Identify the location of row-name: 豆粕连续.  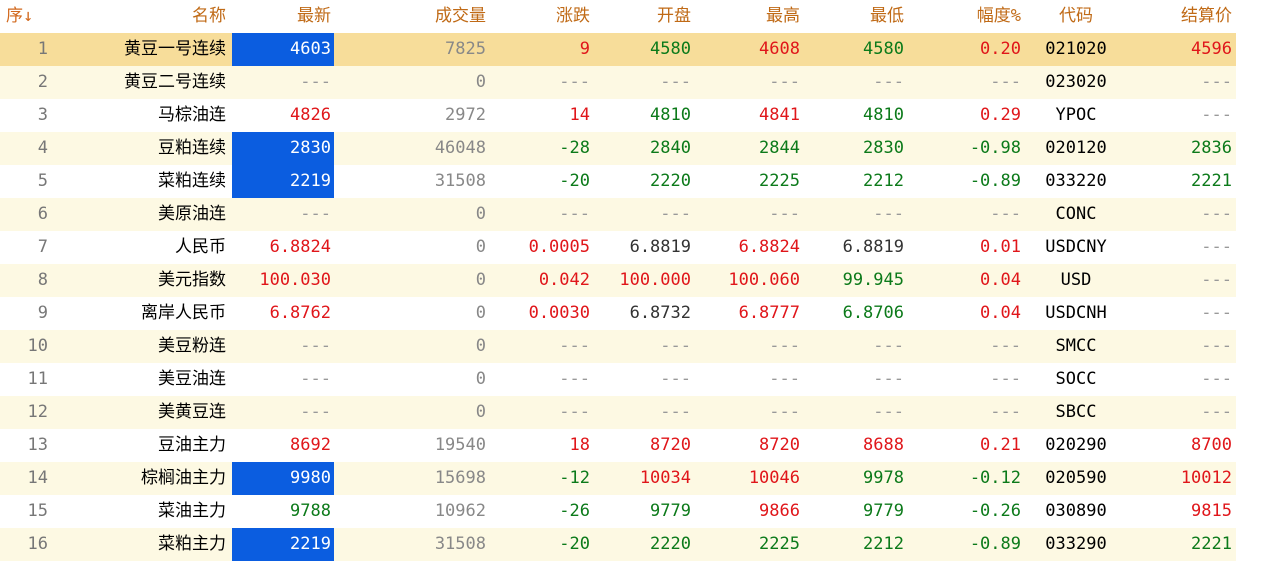
(192, 148).